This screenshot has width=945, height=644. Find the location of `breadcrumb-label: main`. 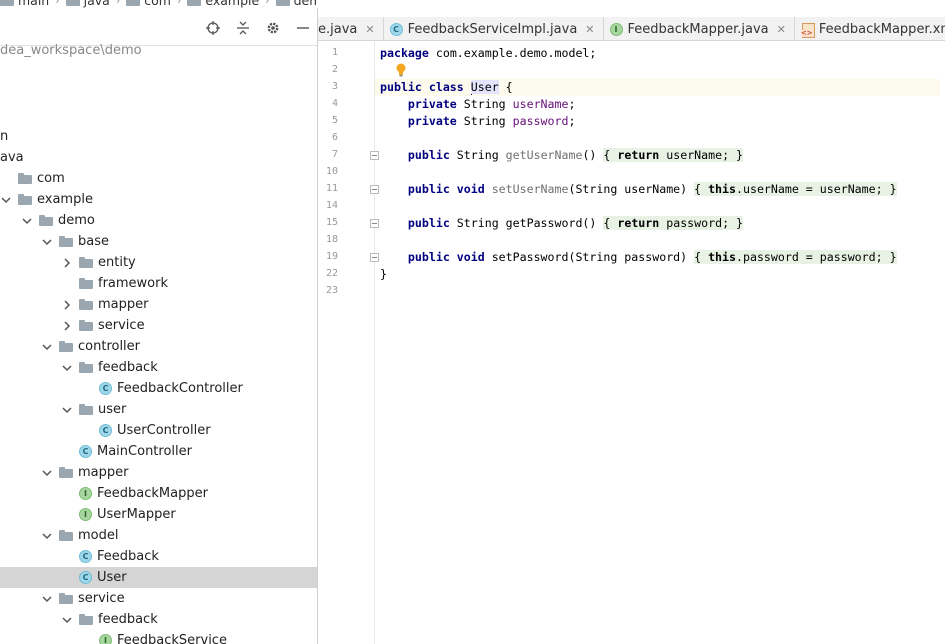

breadcrumb-label: main is located at coordinates (34, 4).